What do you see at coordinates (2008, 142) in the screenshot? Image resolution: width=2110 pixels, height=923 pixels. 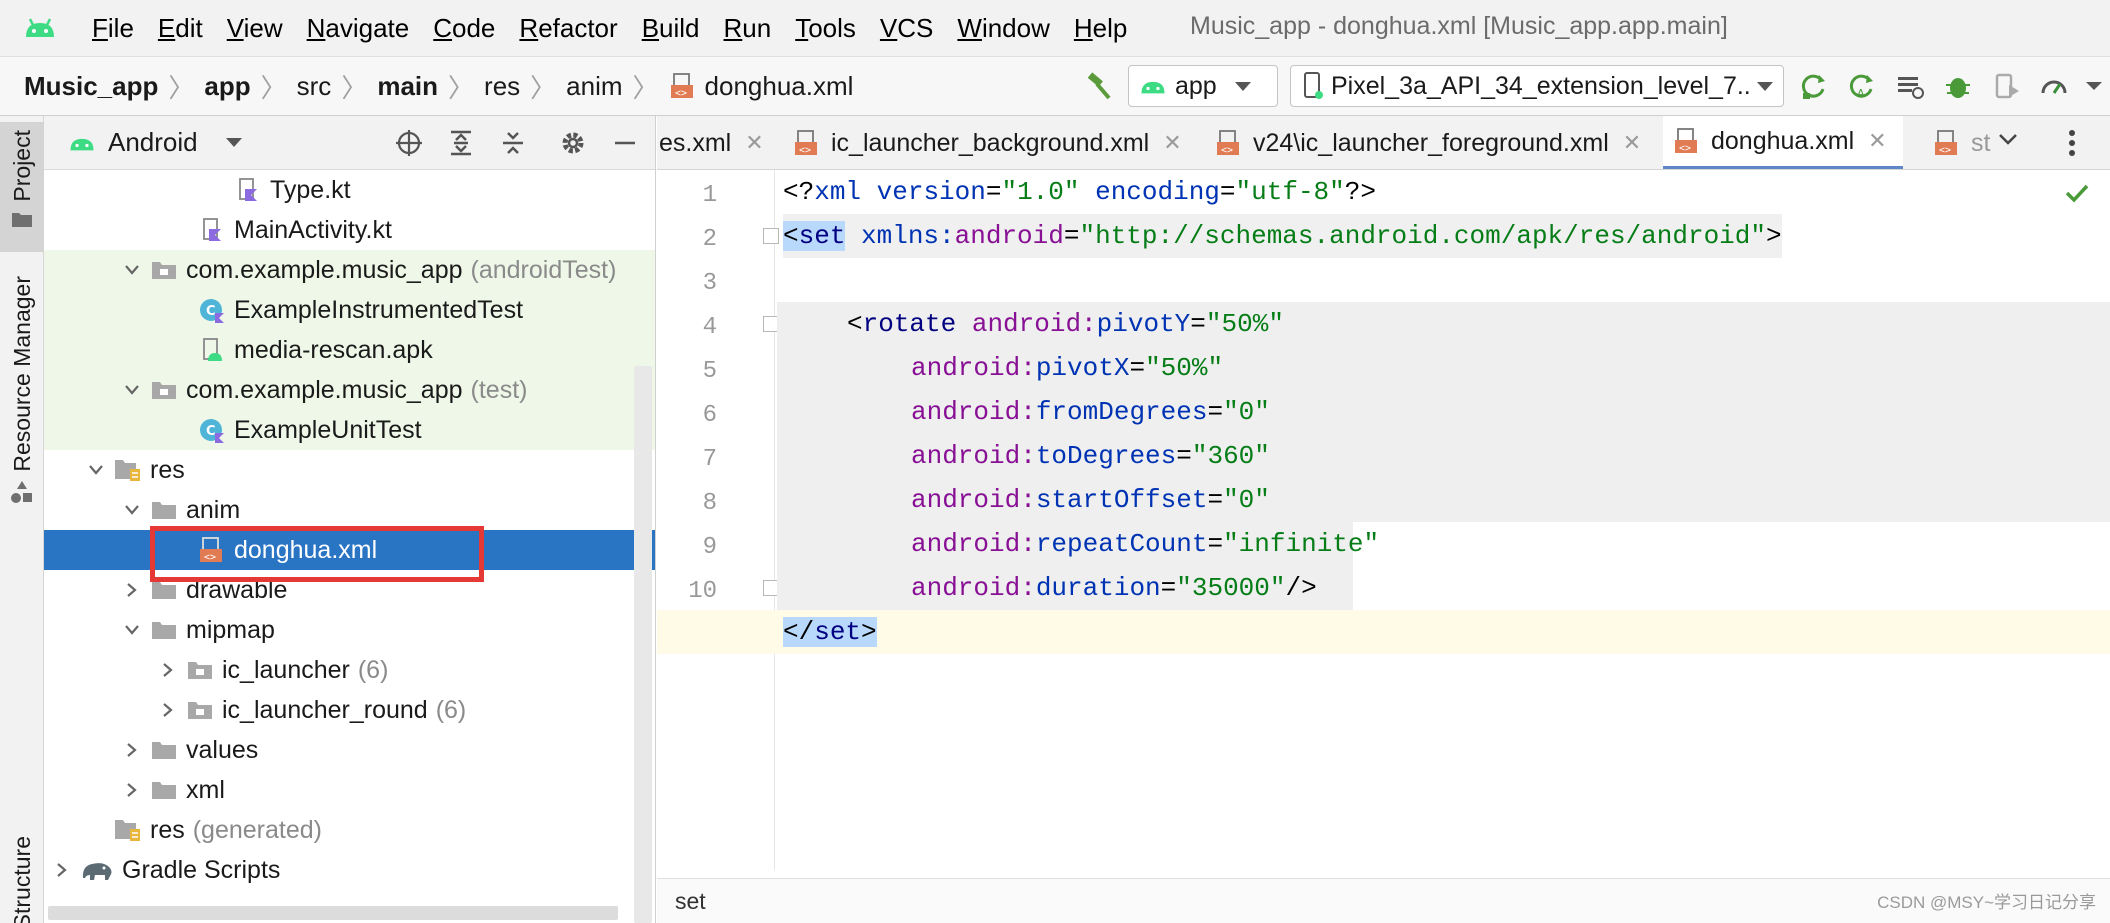 I see `tab-list-chevron-down-icon` at bounding box center [2008, 142].